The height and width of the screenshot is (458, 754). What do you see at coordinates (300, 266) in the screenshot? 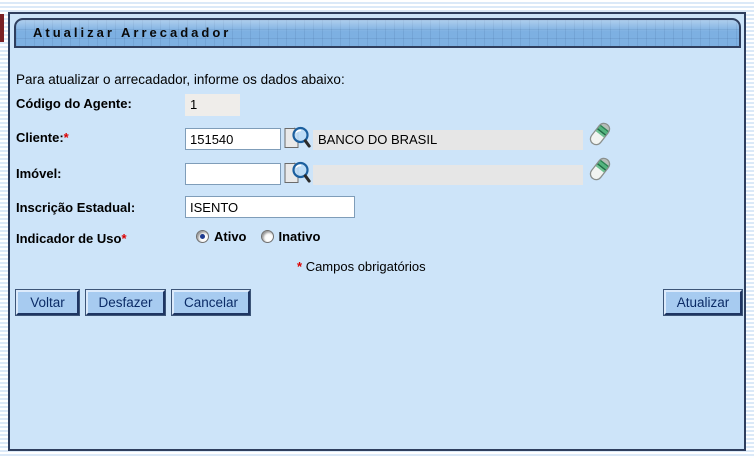
I see `required-note-mark: *` at bounding box center [300, 266].